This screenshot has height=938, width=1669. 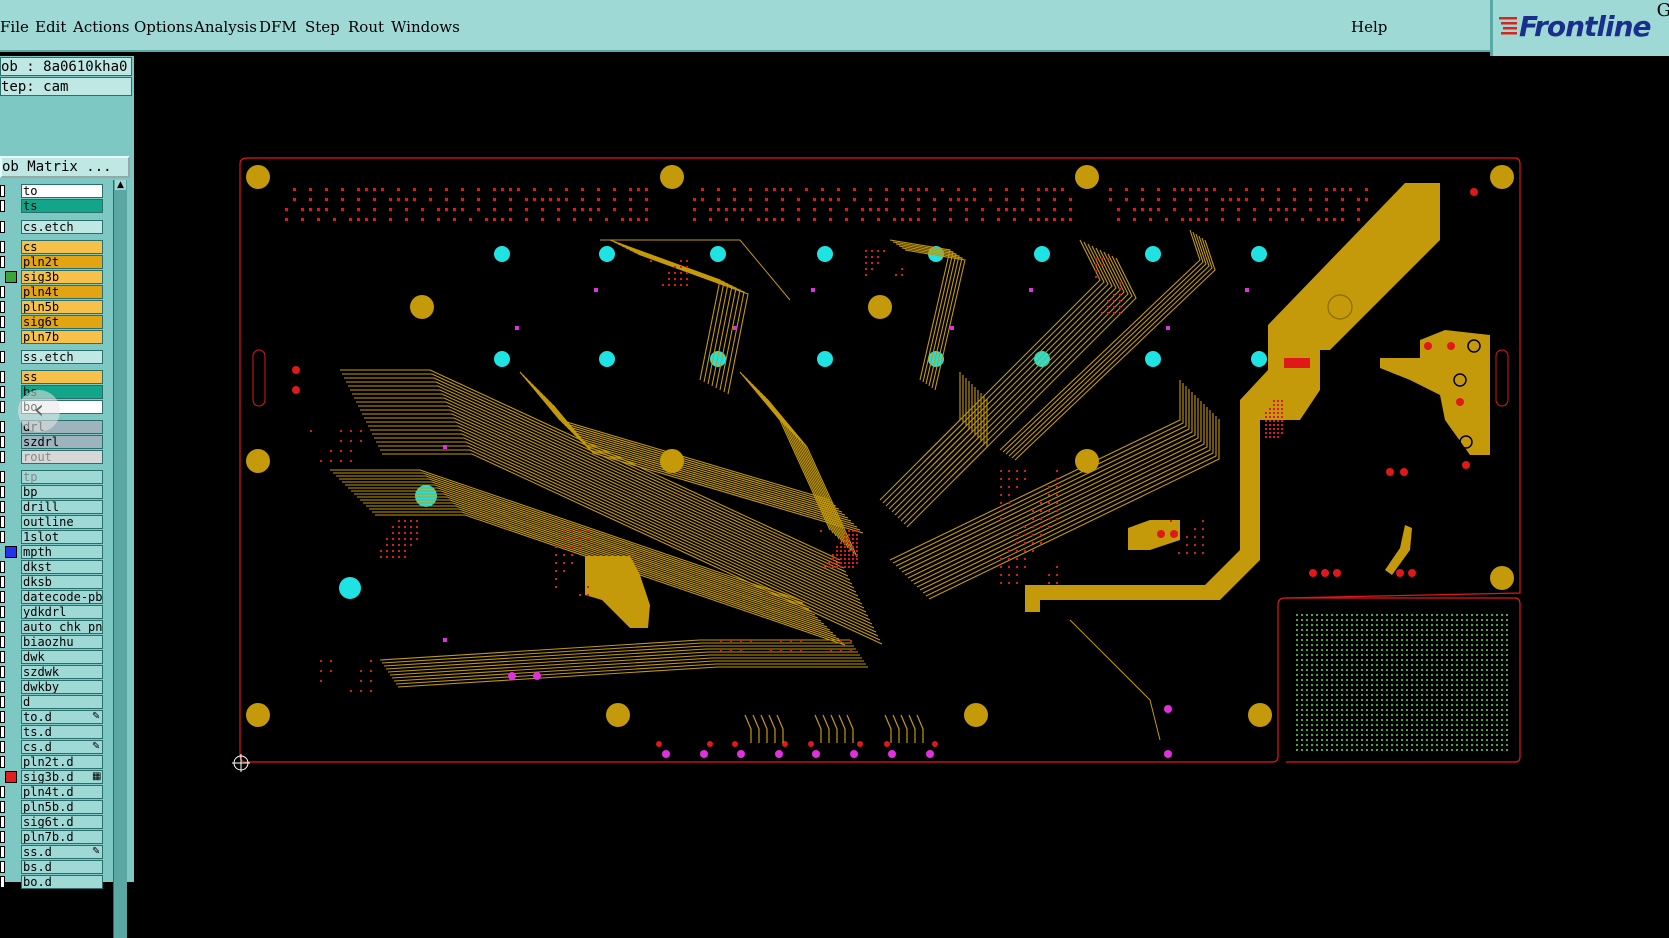 I want to click on layer-name: pln5b.d, so click(x=62, y=807).